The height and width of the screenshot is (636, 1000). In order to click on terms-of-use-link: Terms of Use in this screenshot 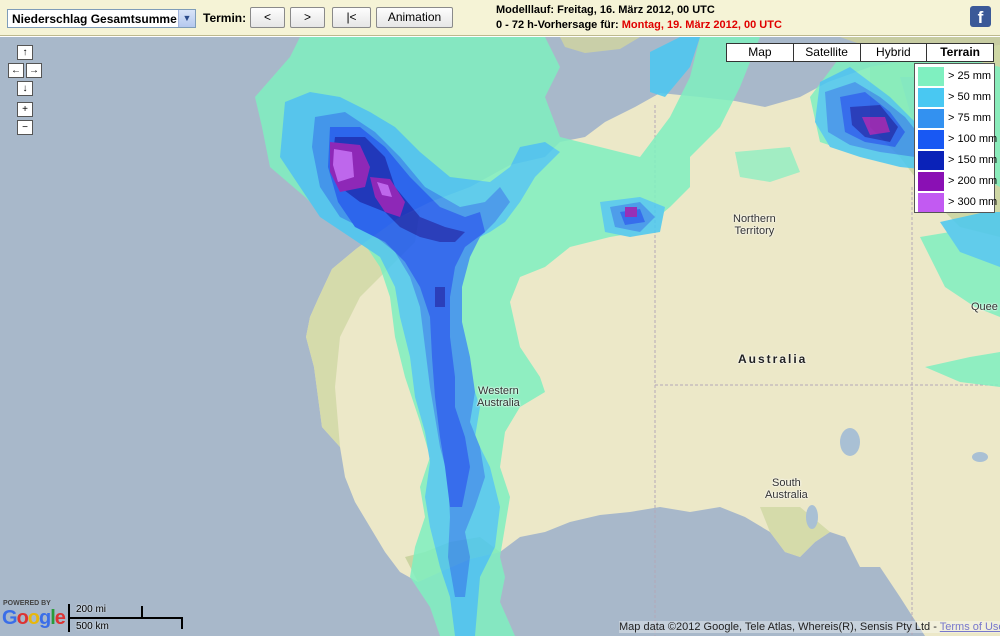, I will do `click(970, 627)`.